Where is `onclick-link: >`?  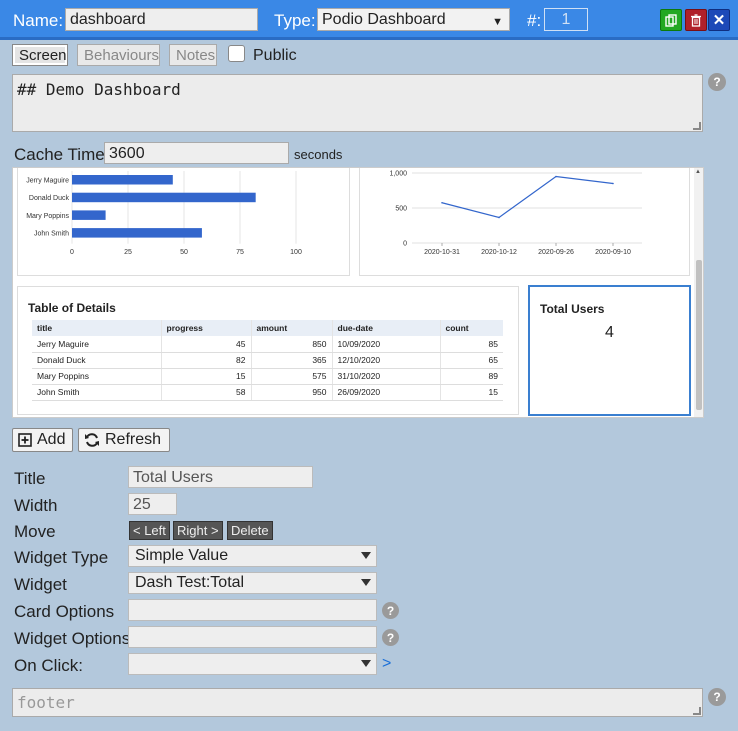 onclick-link: > is located at coordinates (386, 664).